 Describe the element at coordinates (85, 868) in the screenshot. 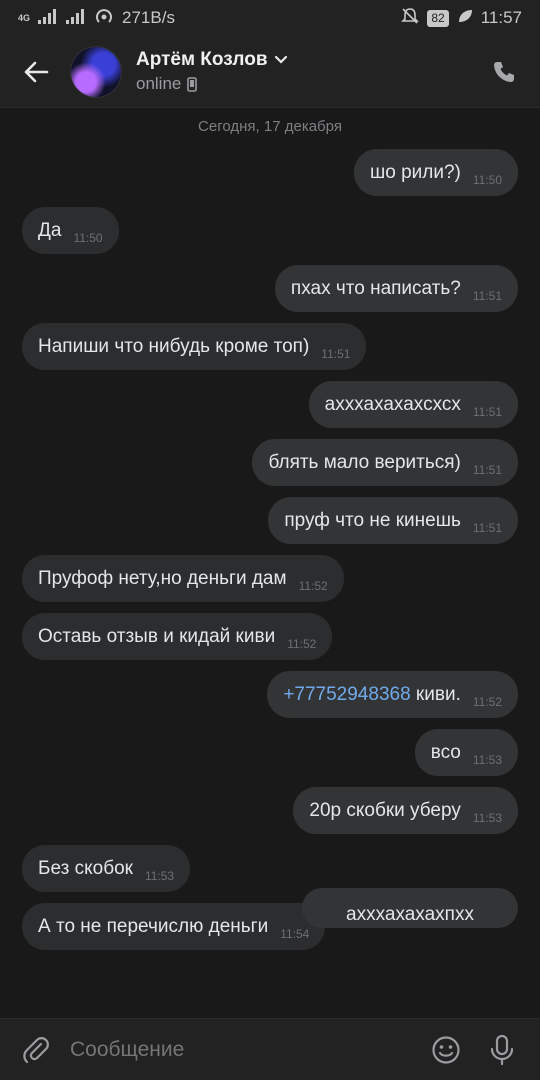

I see `message-text: Без скобок` at that location.